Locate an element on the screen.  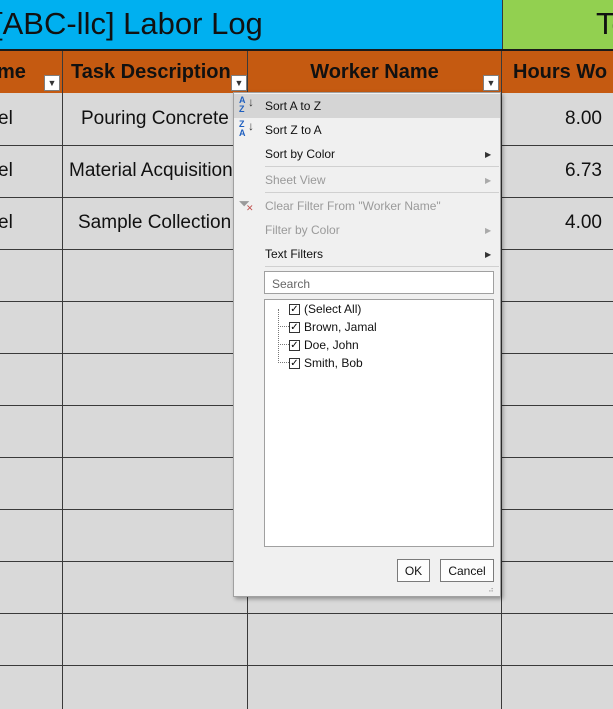
header-label-worker: Worker Name is located at coordinates (374, 71).